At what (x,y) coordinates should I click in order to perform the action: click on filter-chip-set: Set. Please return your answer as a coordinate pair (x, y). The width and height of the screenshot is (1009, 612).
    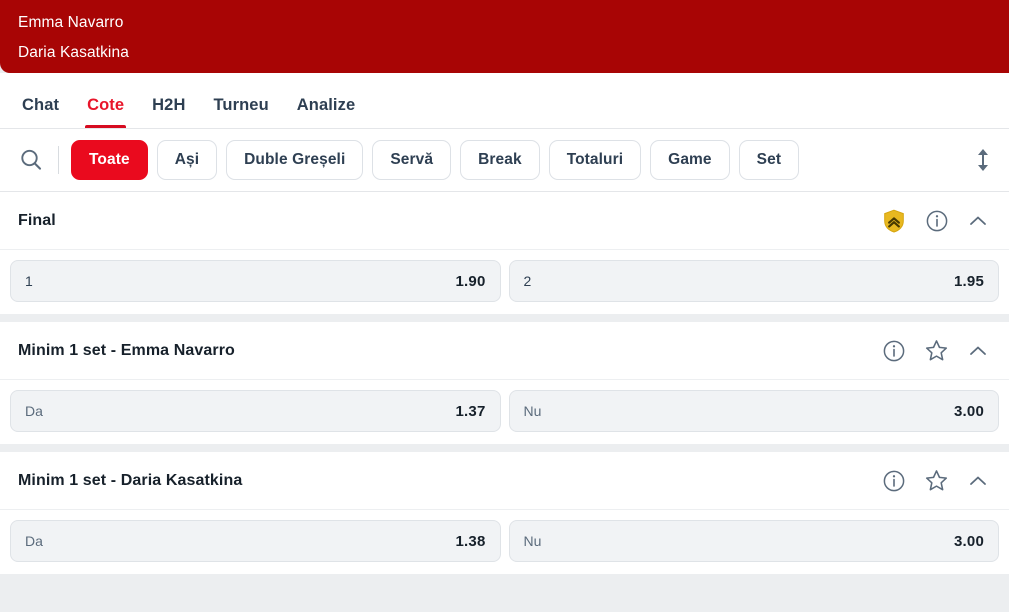
    Looking at the image, I should click on (769, 160).